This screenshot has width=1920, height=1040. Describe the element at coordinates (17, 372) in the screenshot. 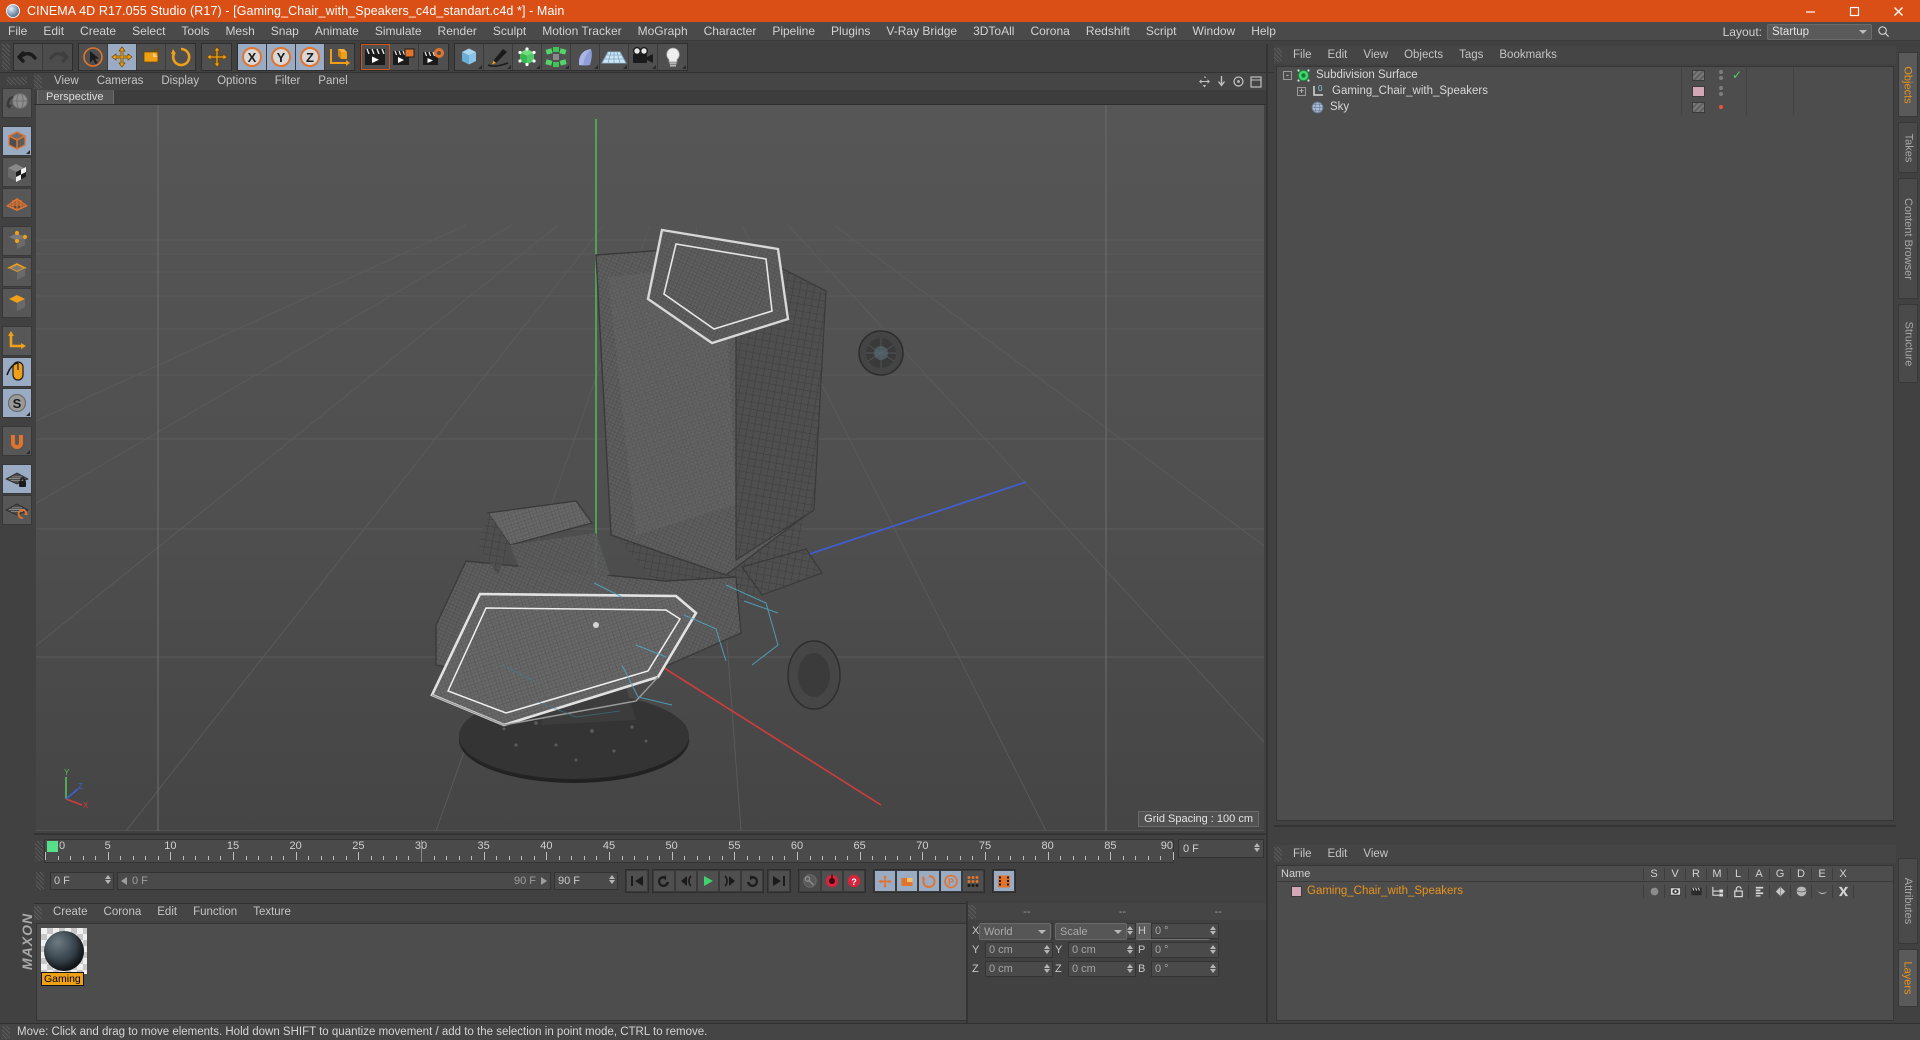

I see `enable-axis-modification-button` at that location.